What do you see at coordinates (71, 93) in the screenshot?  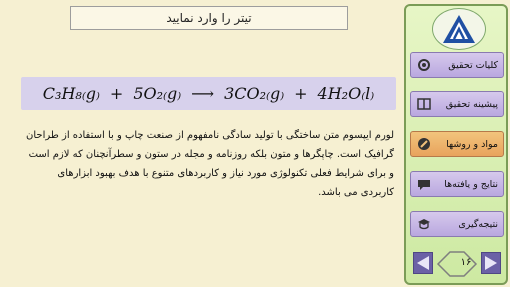 I see `equation-reactant-1: C₃H₈₍g₎` at bounding box center [71, 93].